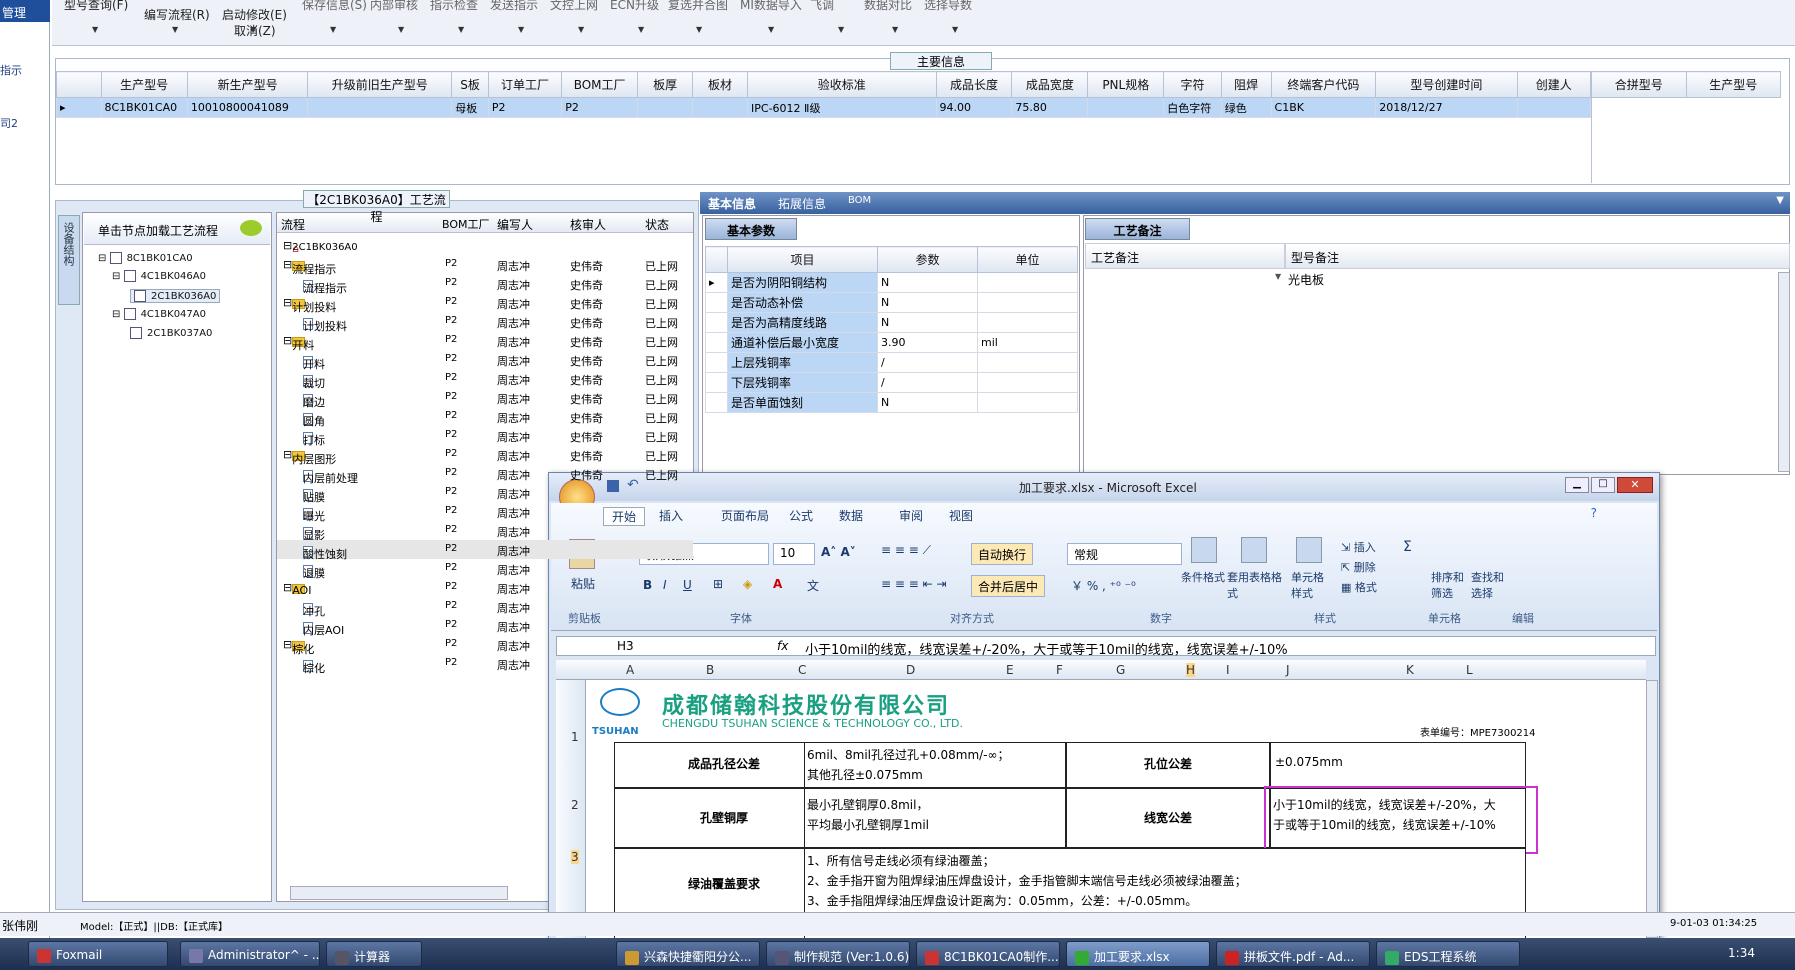  What do you see at coordinates (1254, 550) in the screenshot?
I see `table-format-icon` at bounding box center [1254, 550].